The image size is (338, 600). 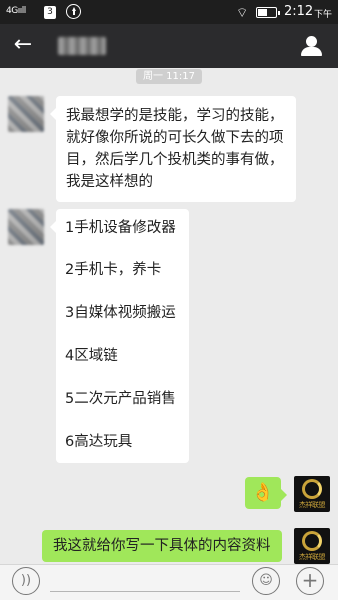 What do you see at coordinates (113, 270) in the screenshot?
I see `list-item: 2手机卡，养卡` at bounding box center [113, 270].